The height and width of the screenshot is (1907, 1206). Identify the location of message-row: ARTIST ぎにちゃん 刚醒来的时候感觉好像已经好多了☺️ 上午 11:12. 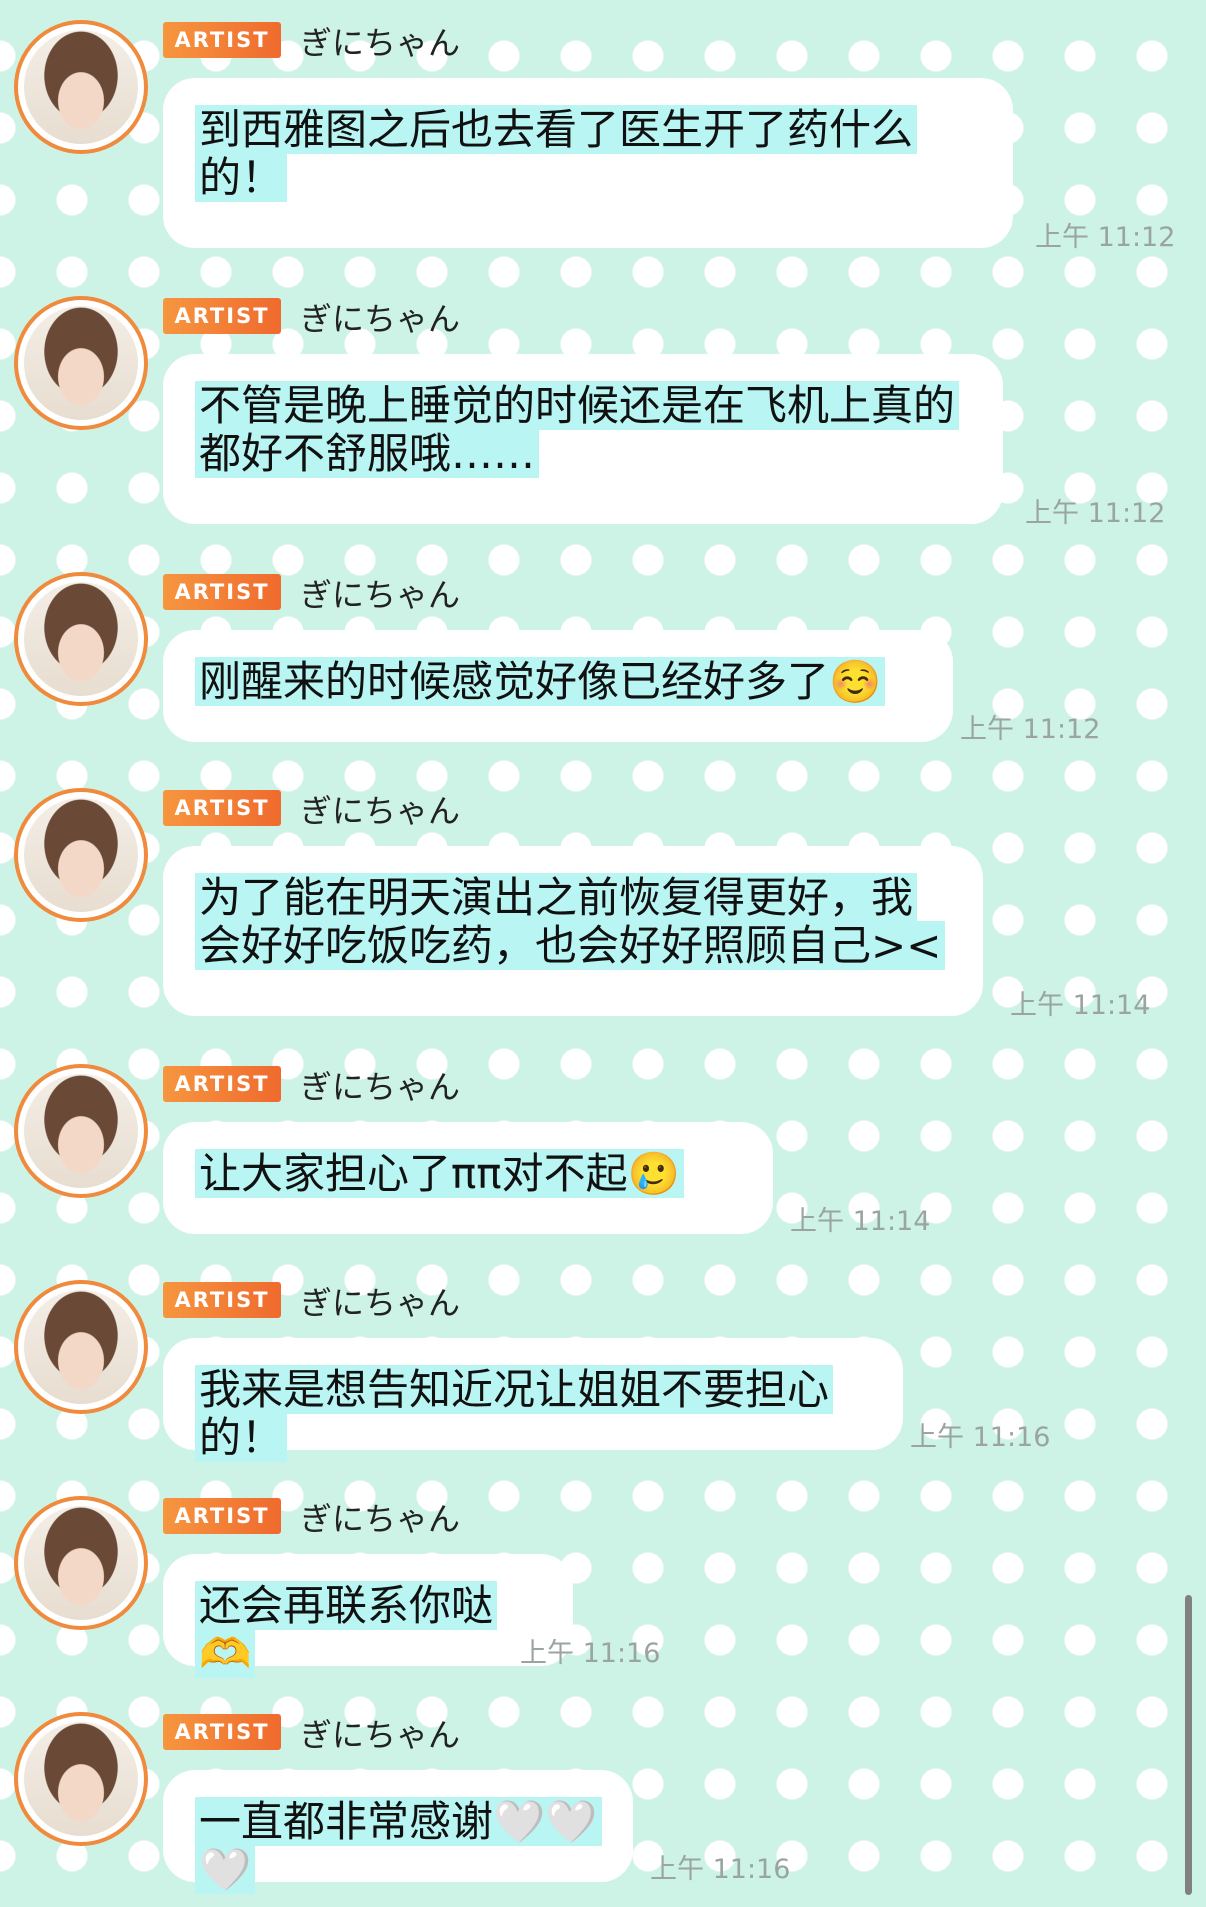
(603, 659).